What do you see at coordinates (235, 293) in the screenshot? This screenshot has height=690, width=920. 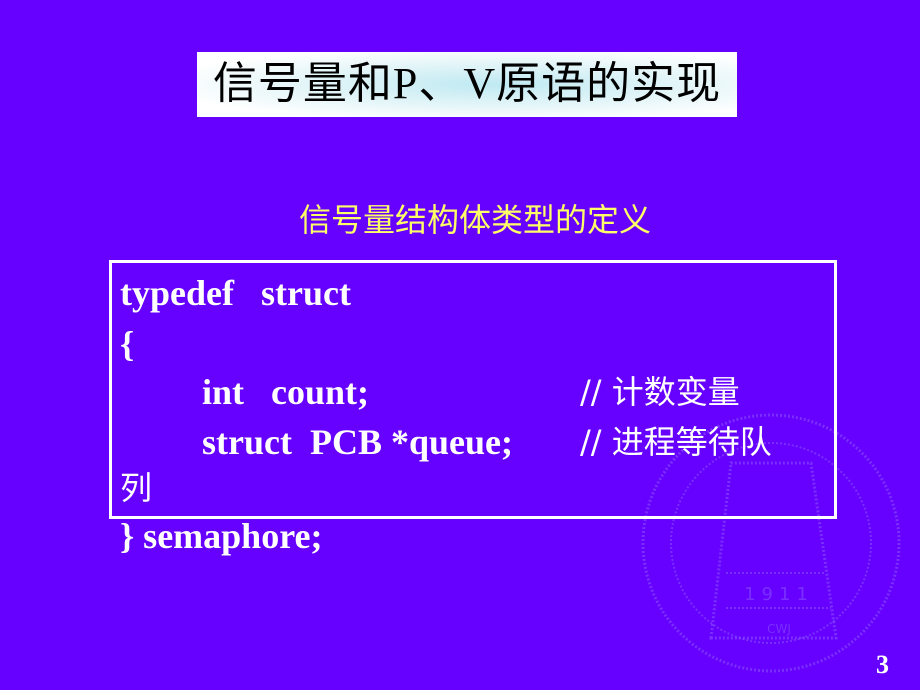 I see `code-line-typedef: typedef struct` at bounding box center [235, 293].